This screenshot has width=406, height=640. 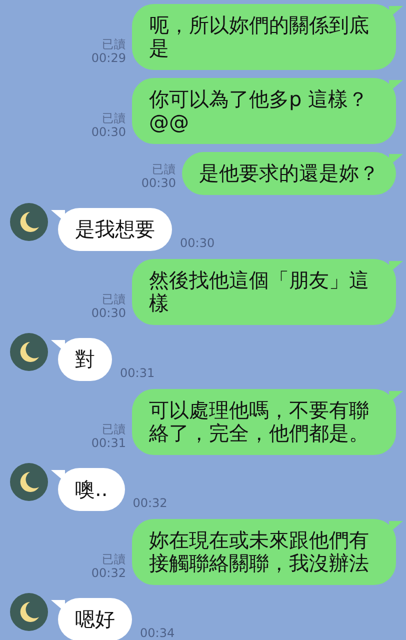 I want to click on message-bubble: 噢.., so click(x=91, y=489).